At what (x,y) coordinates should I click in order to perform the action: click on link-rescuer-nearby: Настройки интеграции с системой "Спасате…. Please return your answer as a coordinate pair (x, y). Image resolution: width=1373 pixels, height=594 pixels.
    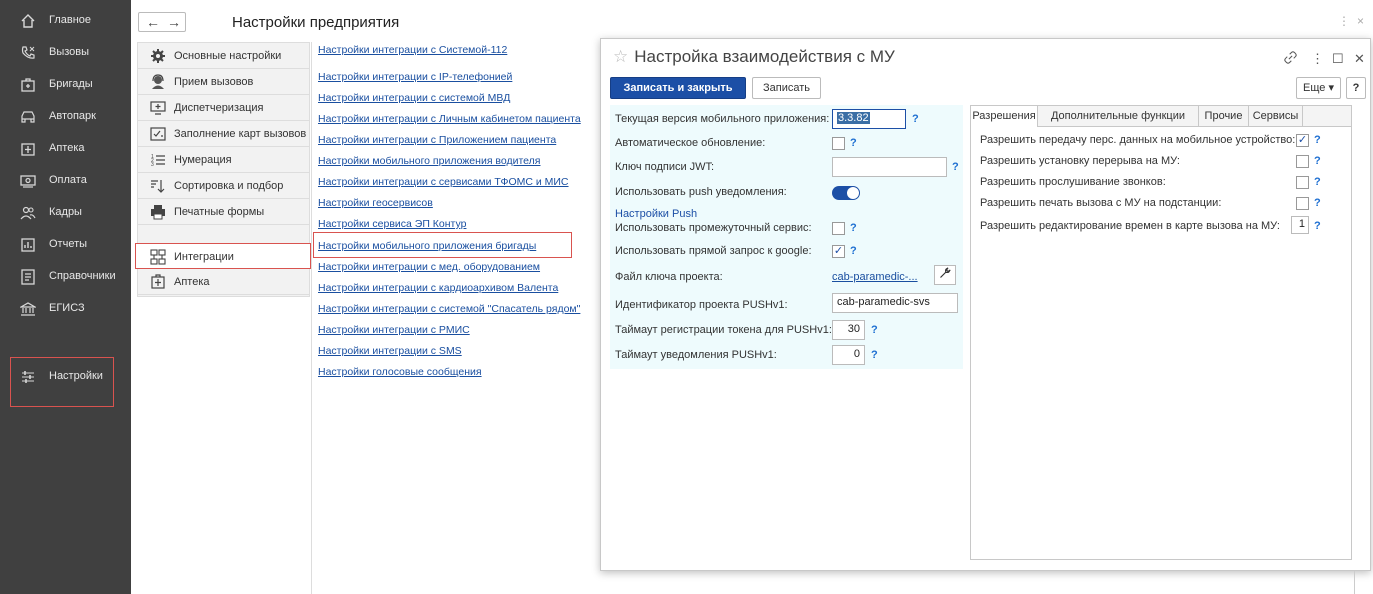
    Looking at the image, I should click on (449, 309).